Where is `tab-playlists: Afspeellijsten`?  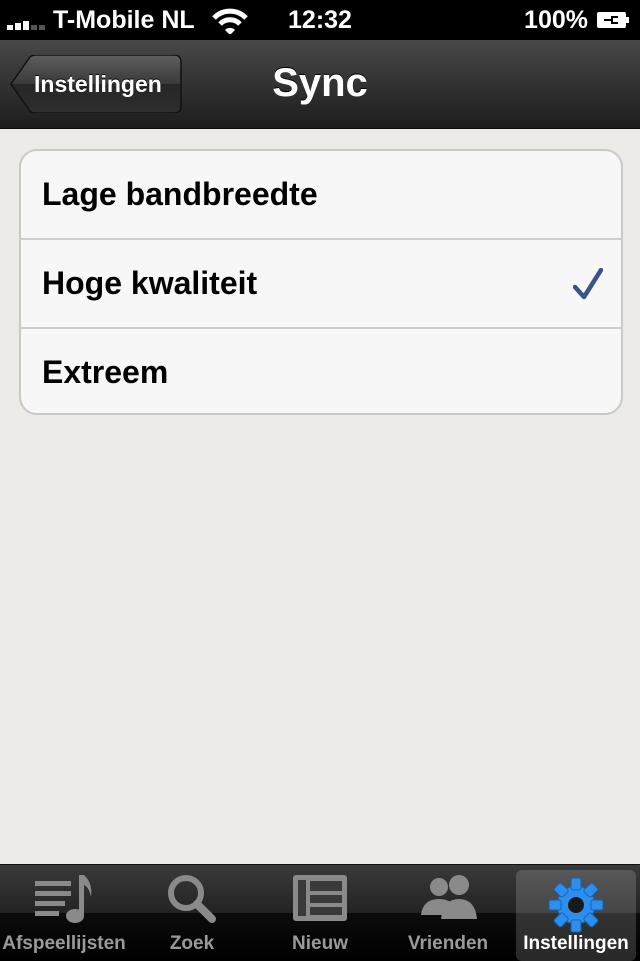
tab-playlists: Afspeellijsten is located at coordinates (64, 913).